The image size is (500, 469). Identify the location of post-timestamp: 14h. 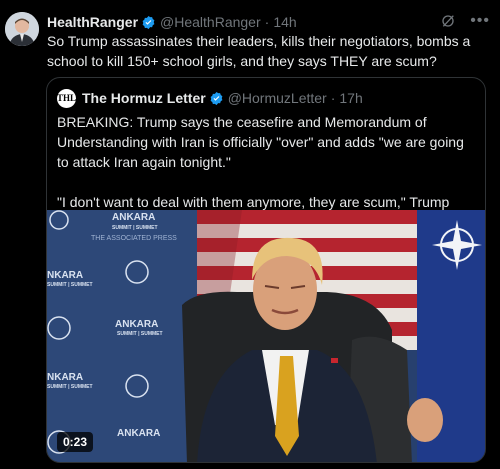
(284, 22).